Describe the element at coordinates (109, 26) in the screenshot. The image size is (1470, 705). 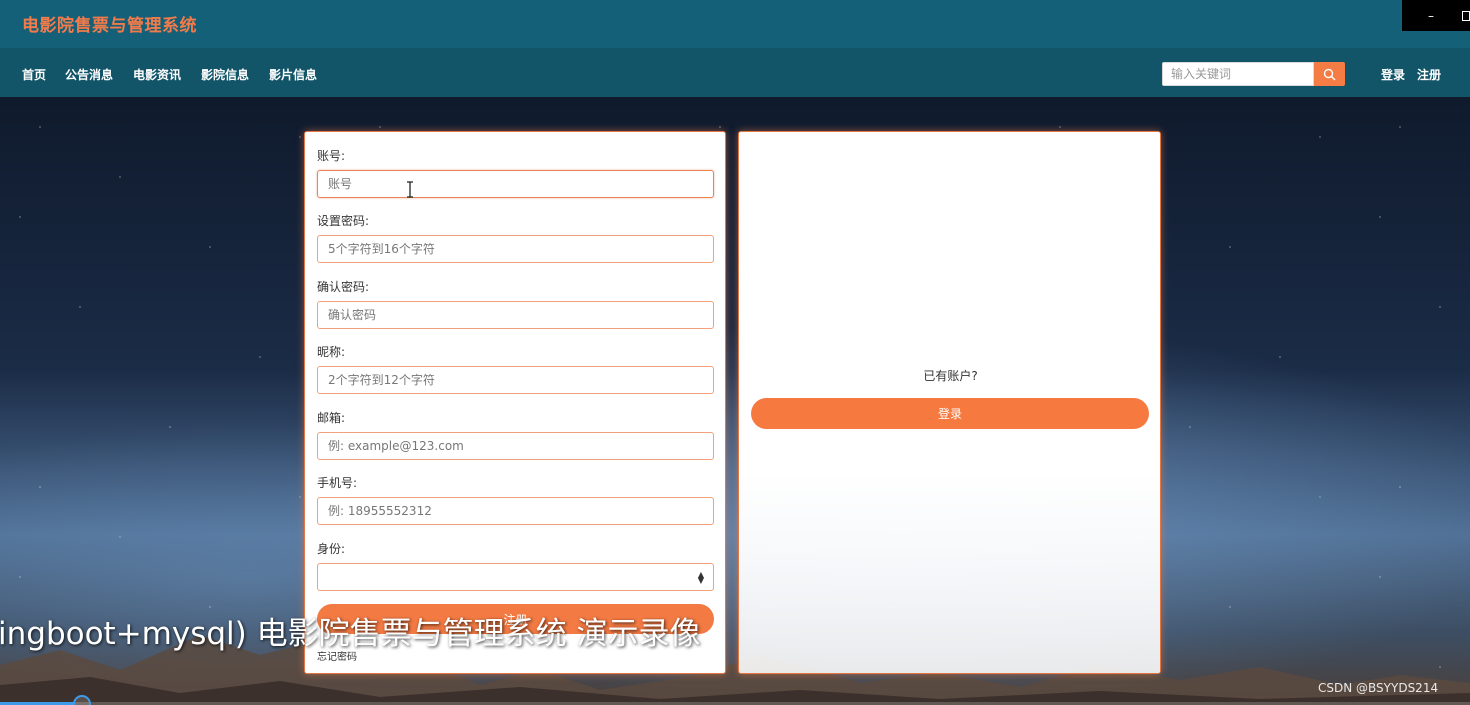
I see `site-title: 电影院售票与管理系统` at that location.